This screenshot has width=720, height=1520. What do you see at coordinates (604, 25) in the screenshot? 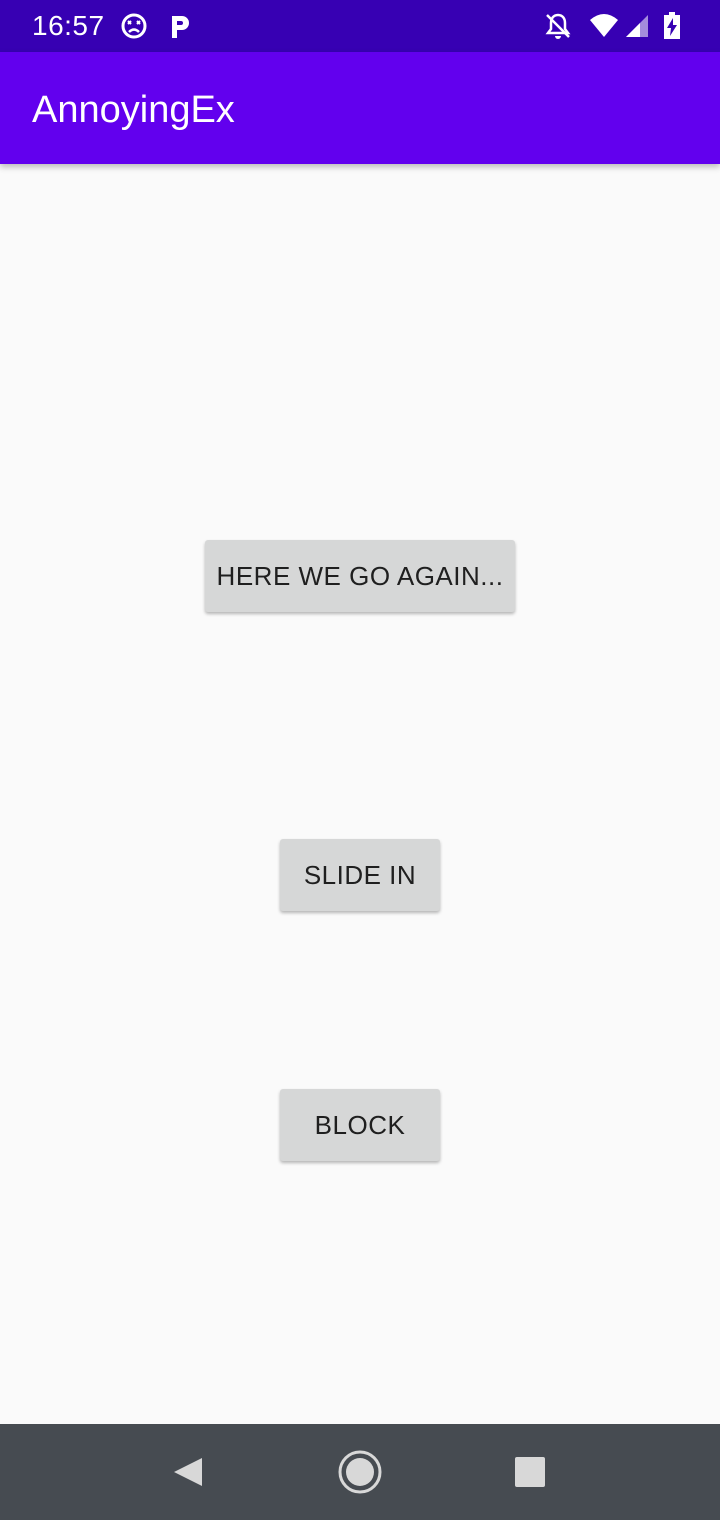
I see `wifi-icon` at bounding box center [604, 25].